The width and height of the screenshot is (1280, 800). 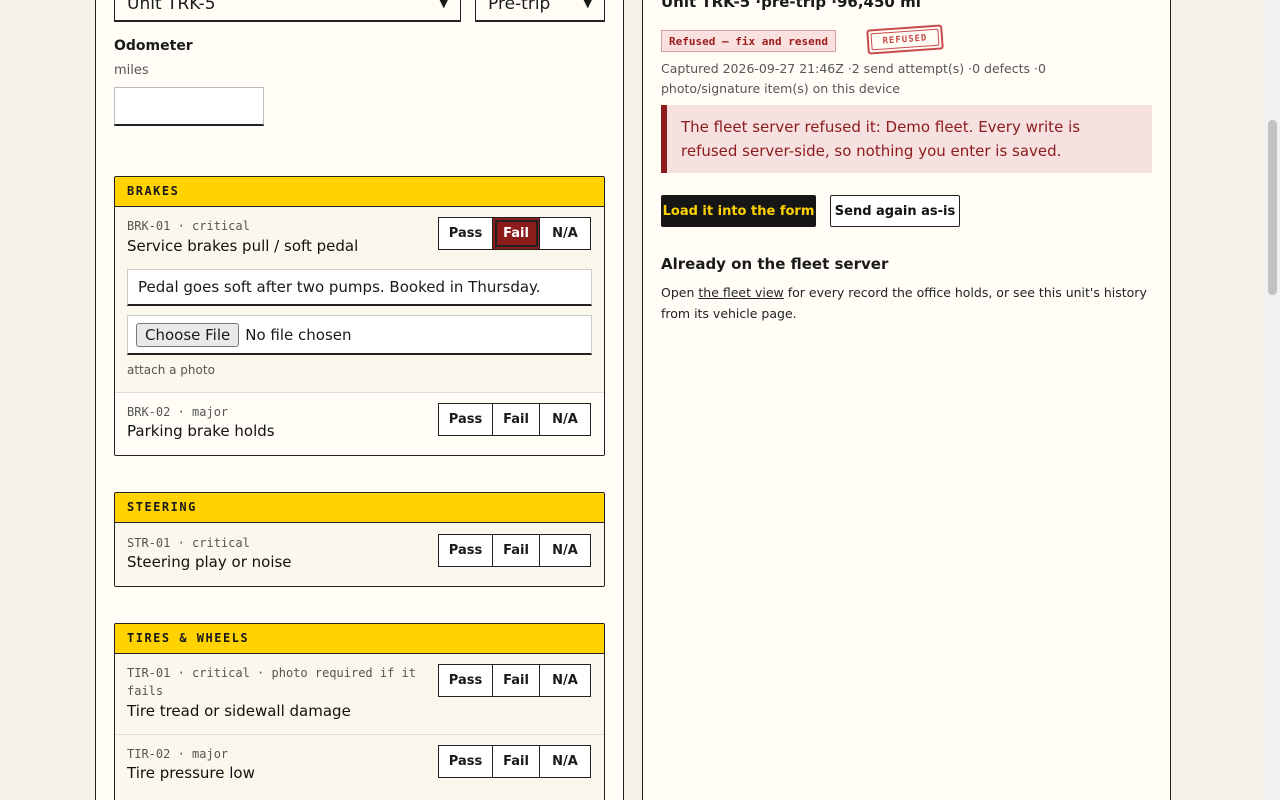 What do you see at coordinates (171, 7) in the screenshot?
I see `unit-select-value: Unit TRK-5` at bounding box center [171, 7].